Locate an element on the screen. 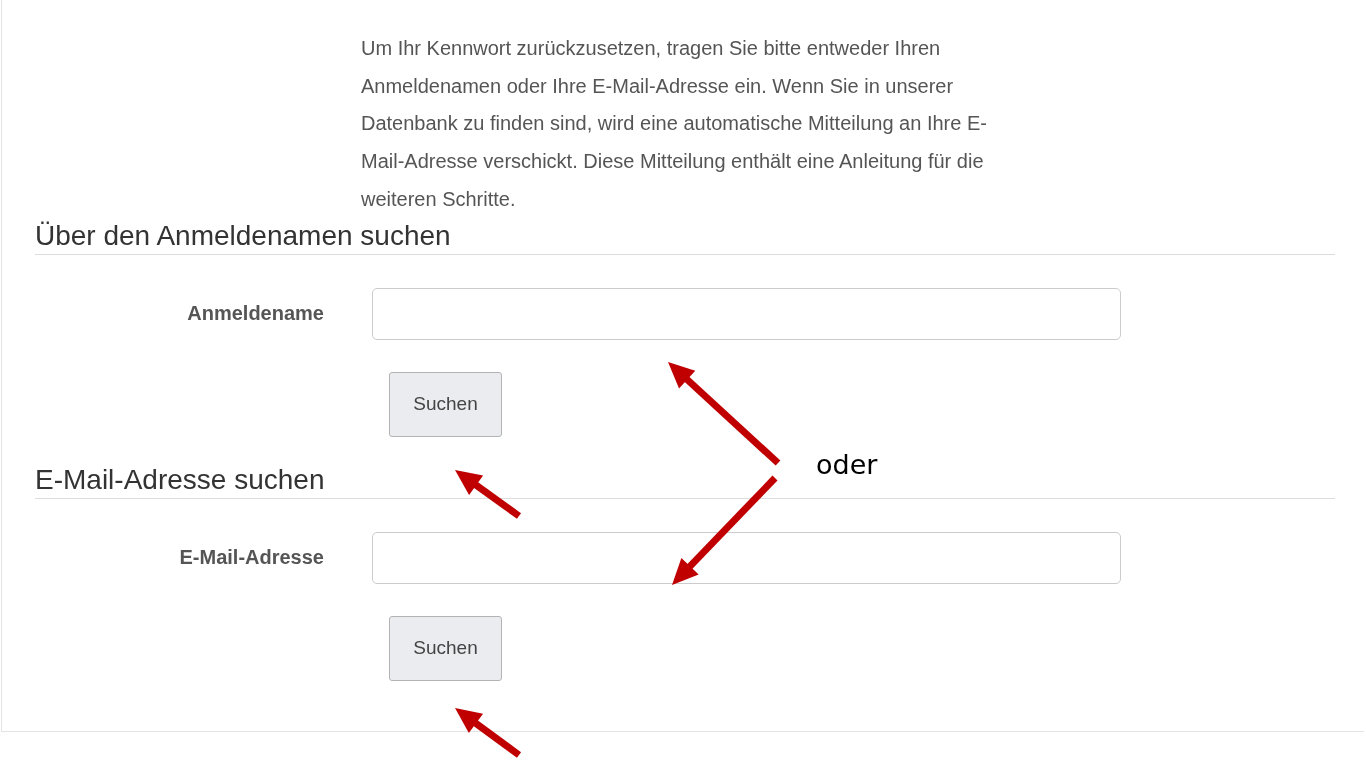  annotation-text: oder is located at coordinates (847, 464).